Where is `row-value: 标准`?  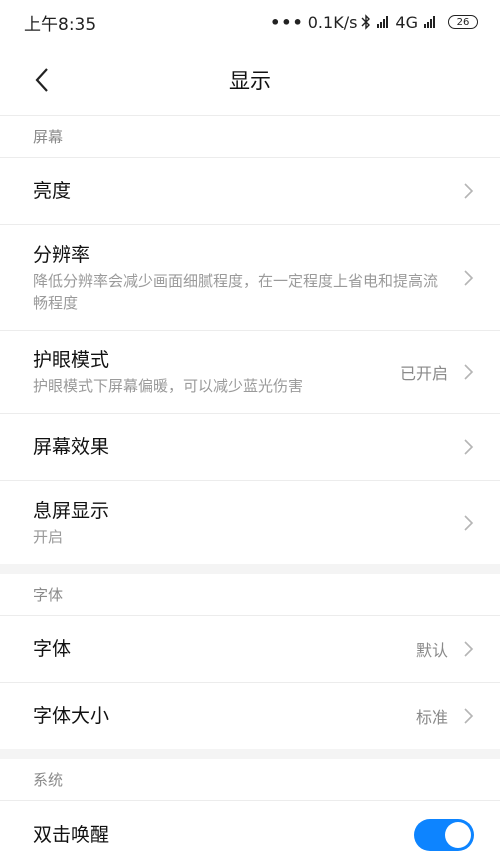 row-value: 标准 is located at coordinates (431, 717).